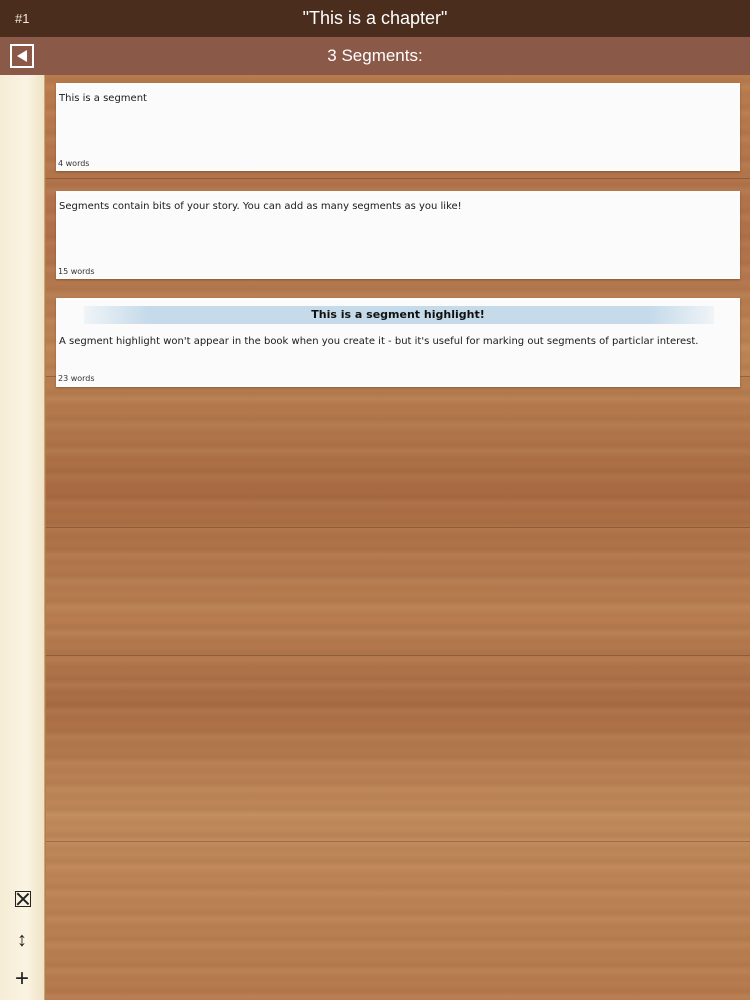  Describe the element at coordinates (22, 537) in the screenshot. I see `left-toolbar` at that location.